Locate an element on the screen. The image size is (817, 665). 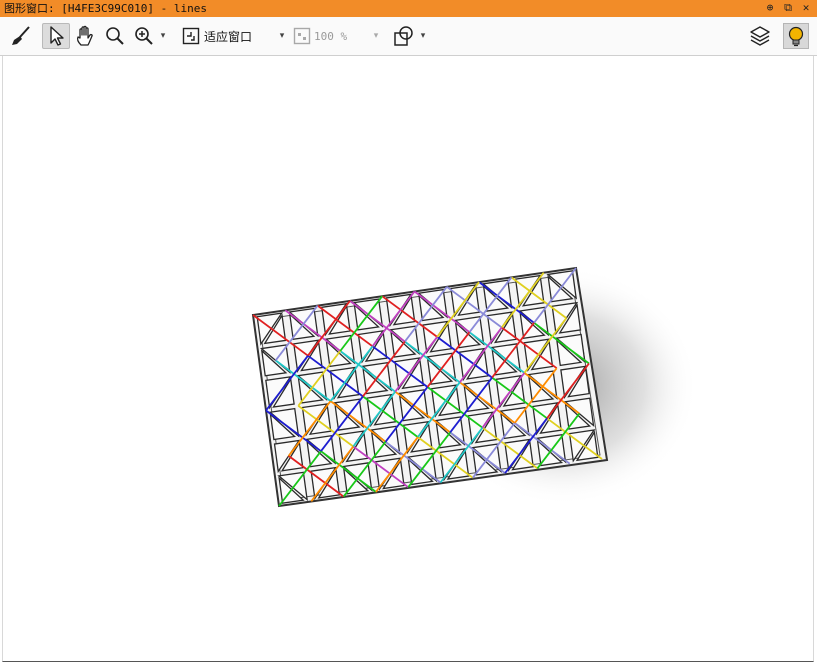
hand-icon is located at coordinates (84, 35).